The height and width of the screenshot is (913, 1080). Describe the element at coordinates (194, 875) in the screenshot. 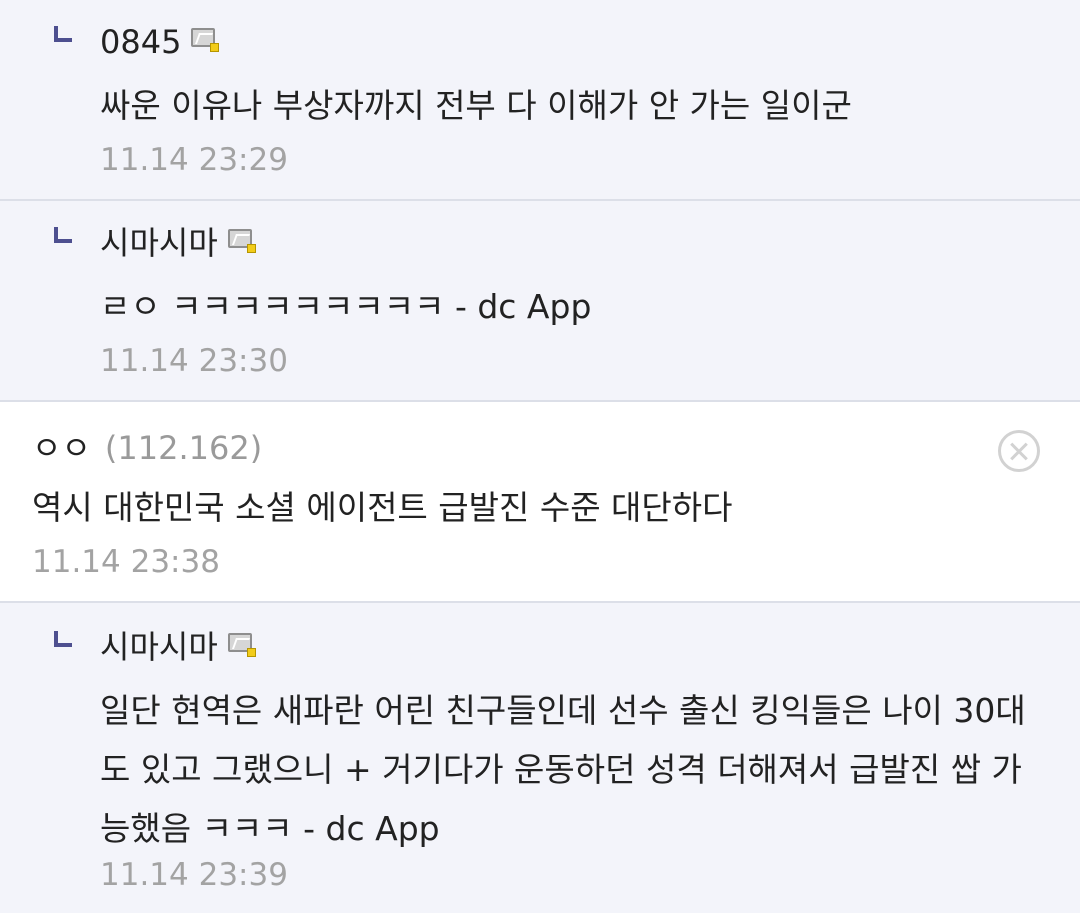

I see `comment-time: 11.14 23:39` at that location.